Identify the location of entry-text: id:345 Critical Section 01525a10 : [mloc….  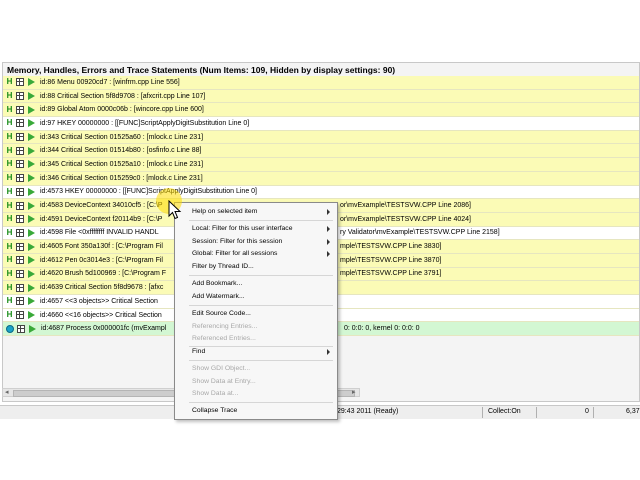
(122, 164).